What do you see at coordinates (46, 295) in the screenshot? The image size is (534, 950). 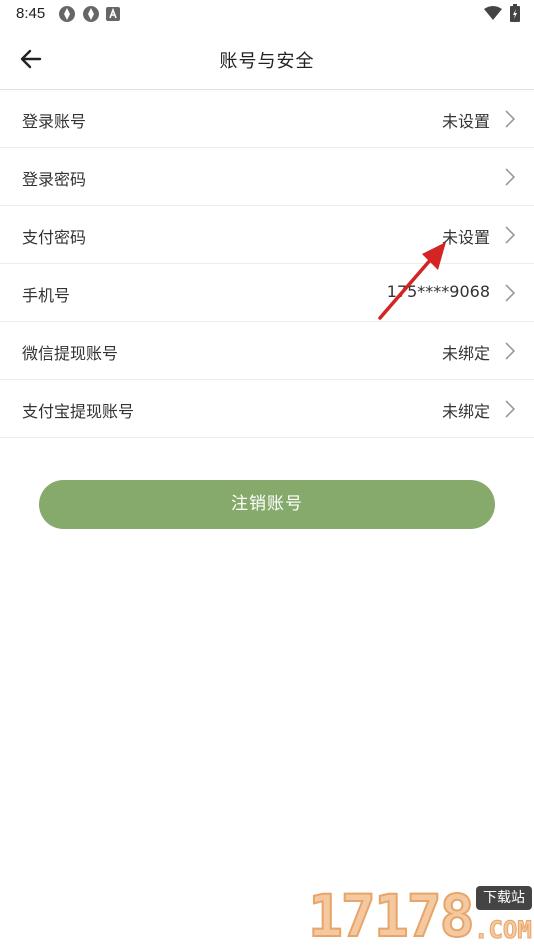 I see `row-label: 手机号` at bounding box center [46, 295].